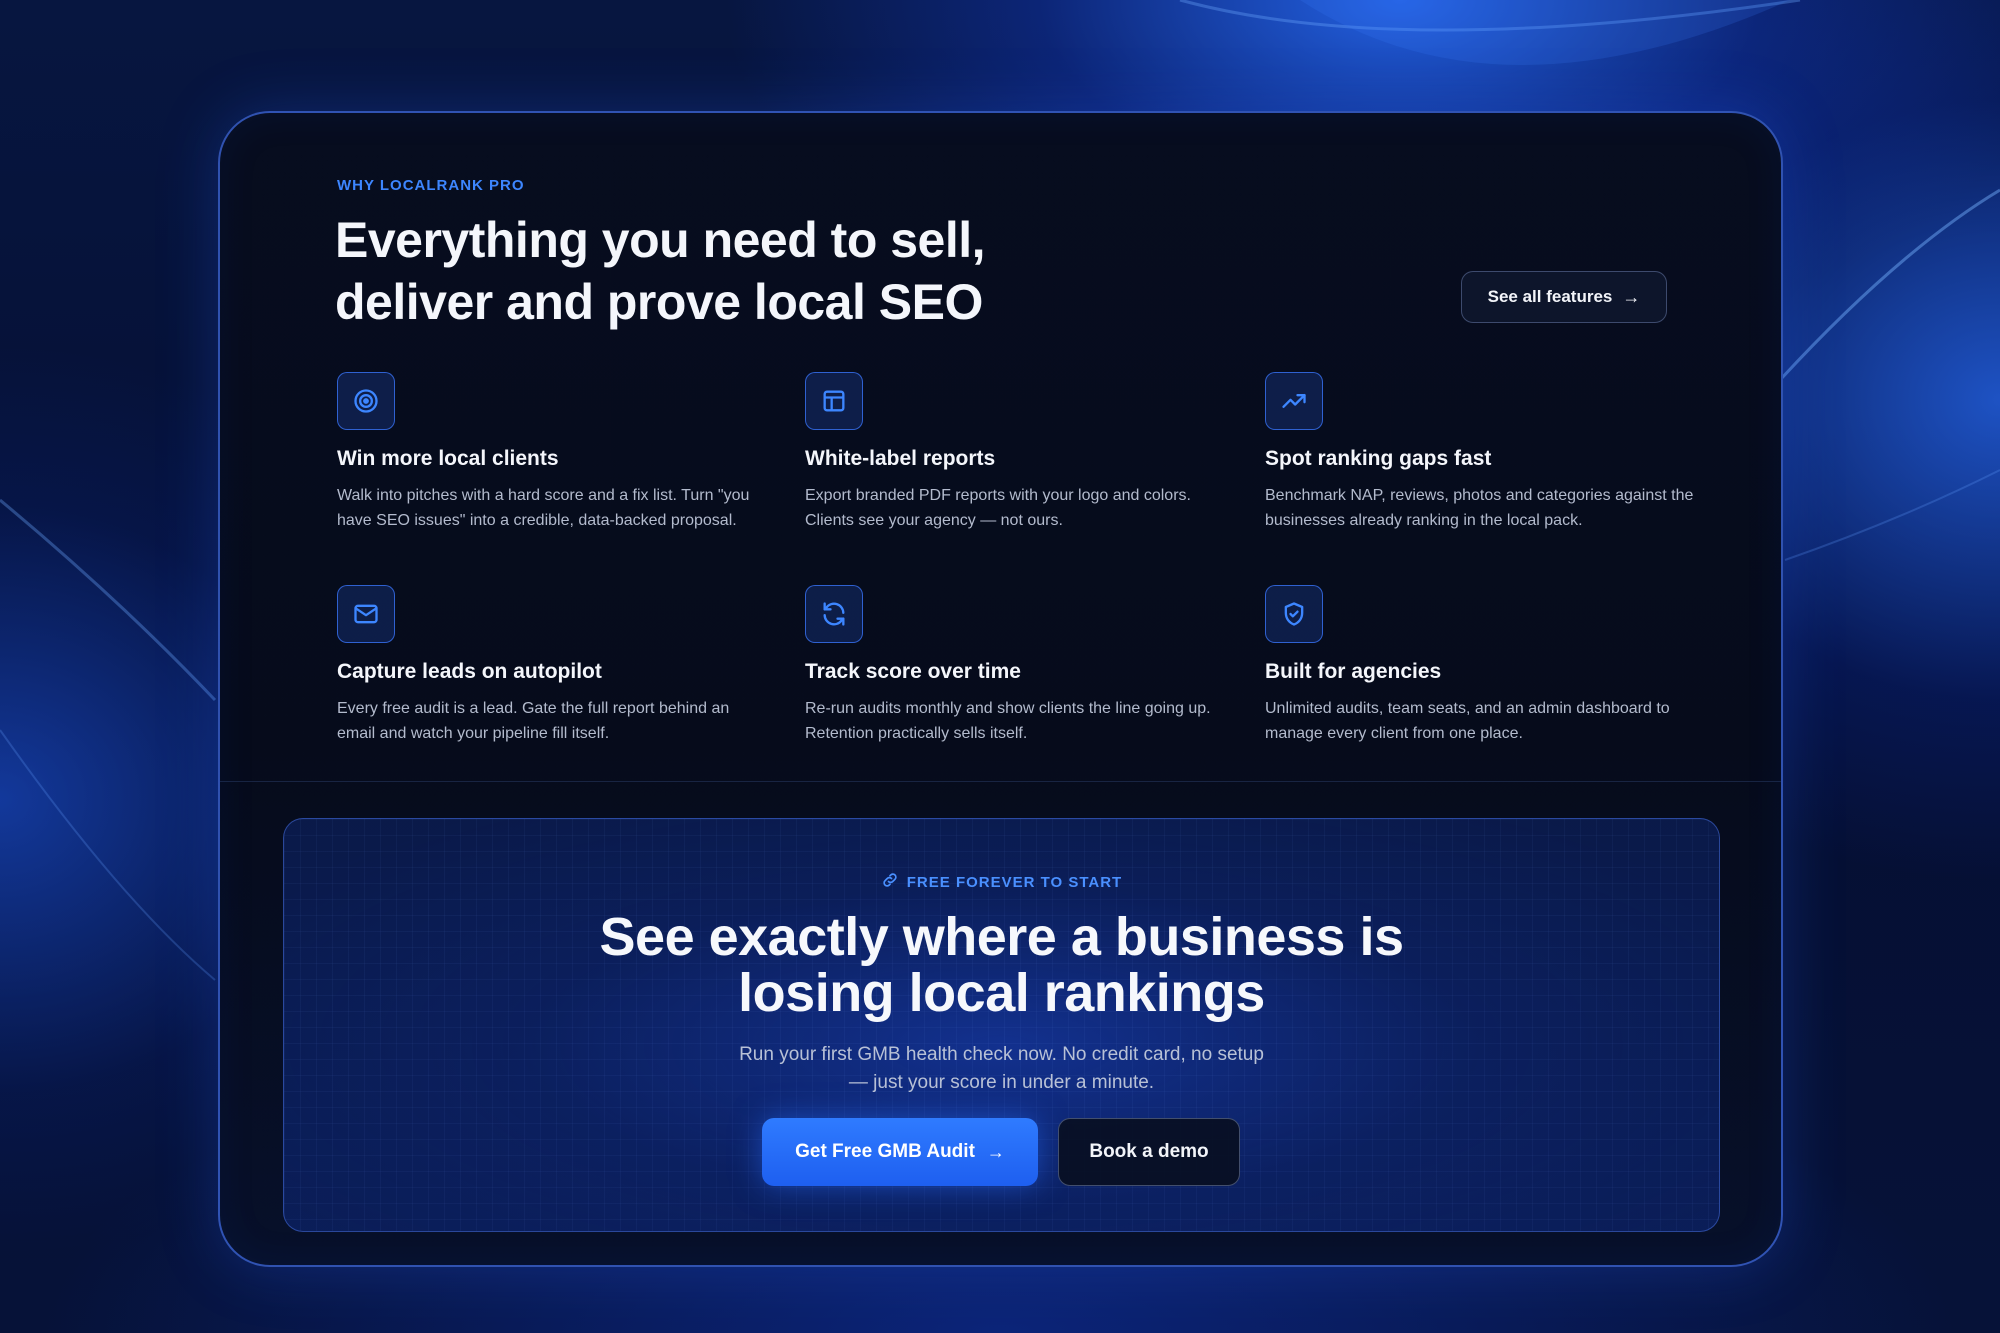  What do you see at coordinates (1001, 993) in the screenshot?
I see `cta-title-line-2: losing local rankings` at bounding box center [1001, 993].